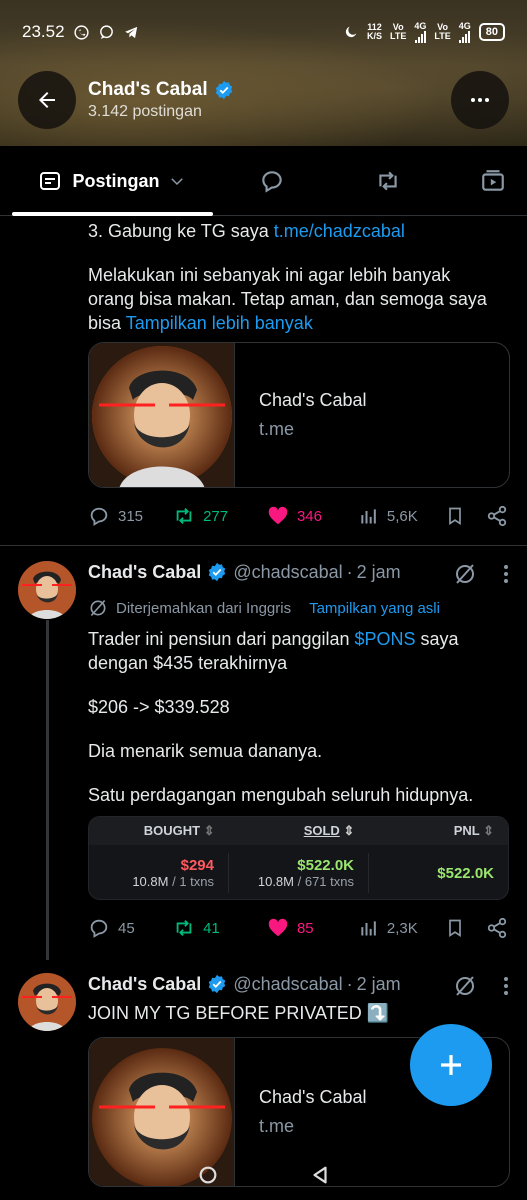 This screenshot has width=527, height=1200. I want to click on bought-value: $294, so click(197, 865).